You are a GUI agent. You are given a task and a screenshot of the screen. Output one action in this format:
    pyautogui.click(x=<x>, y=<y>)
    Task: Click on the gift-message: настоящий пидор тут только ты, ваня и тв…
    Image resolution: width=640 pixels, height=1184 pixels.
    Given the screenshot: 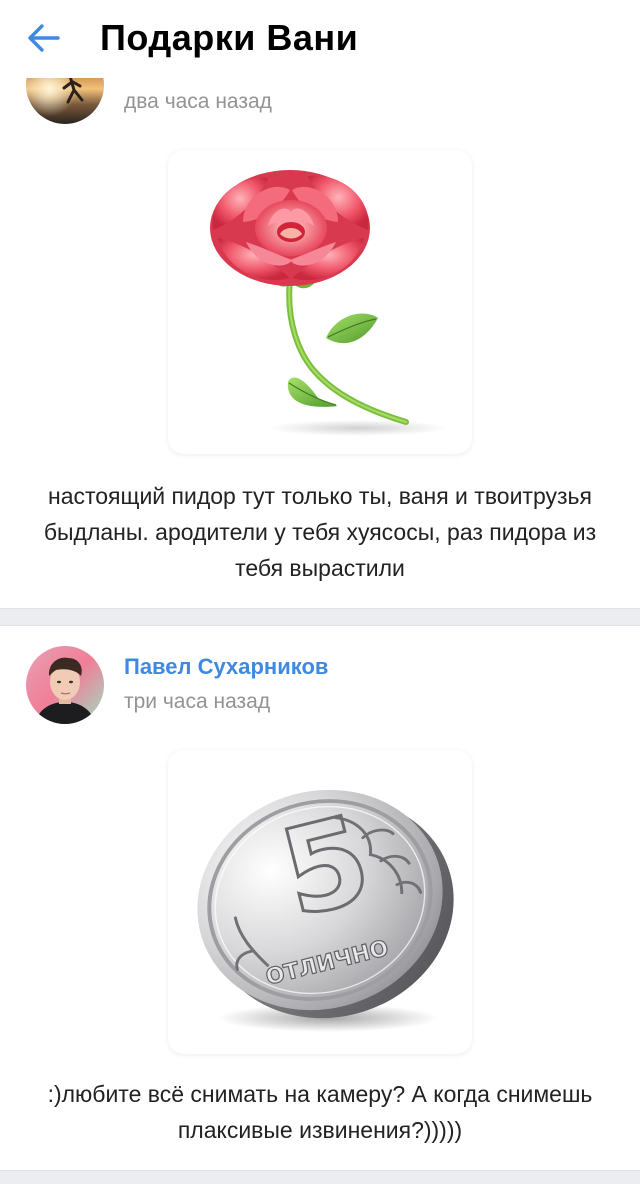 What is the action you would take?
    pyautogui.click(x=320, y=532)
    